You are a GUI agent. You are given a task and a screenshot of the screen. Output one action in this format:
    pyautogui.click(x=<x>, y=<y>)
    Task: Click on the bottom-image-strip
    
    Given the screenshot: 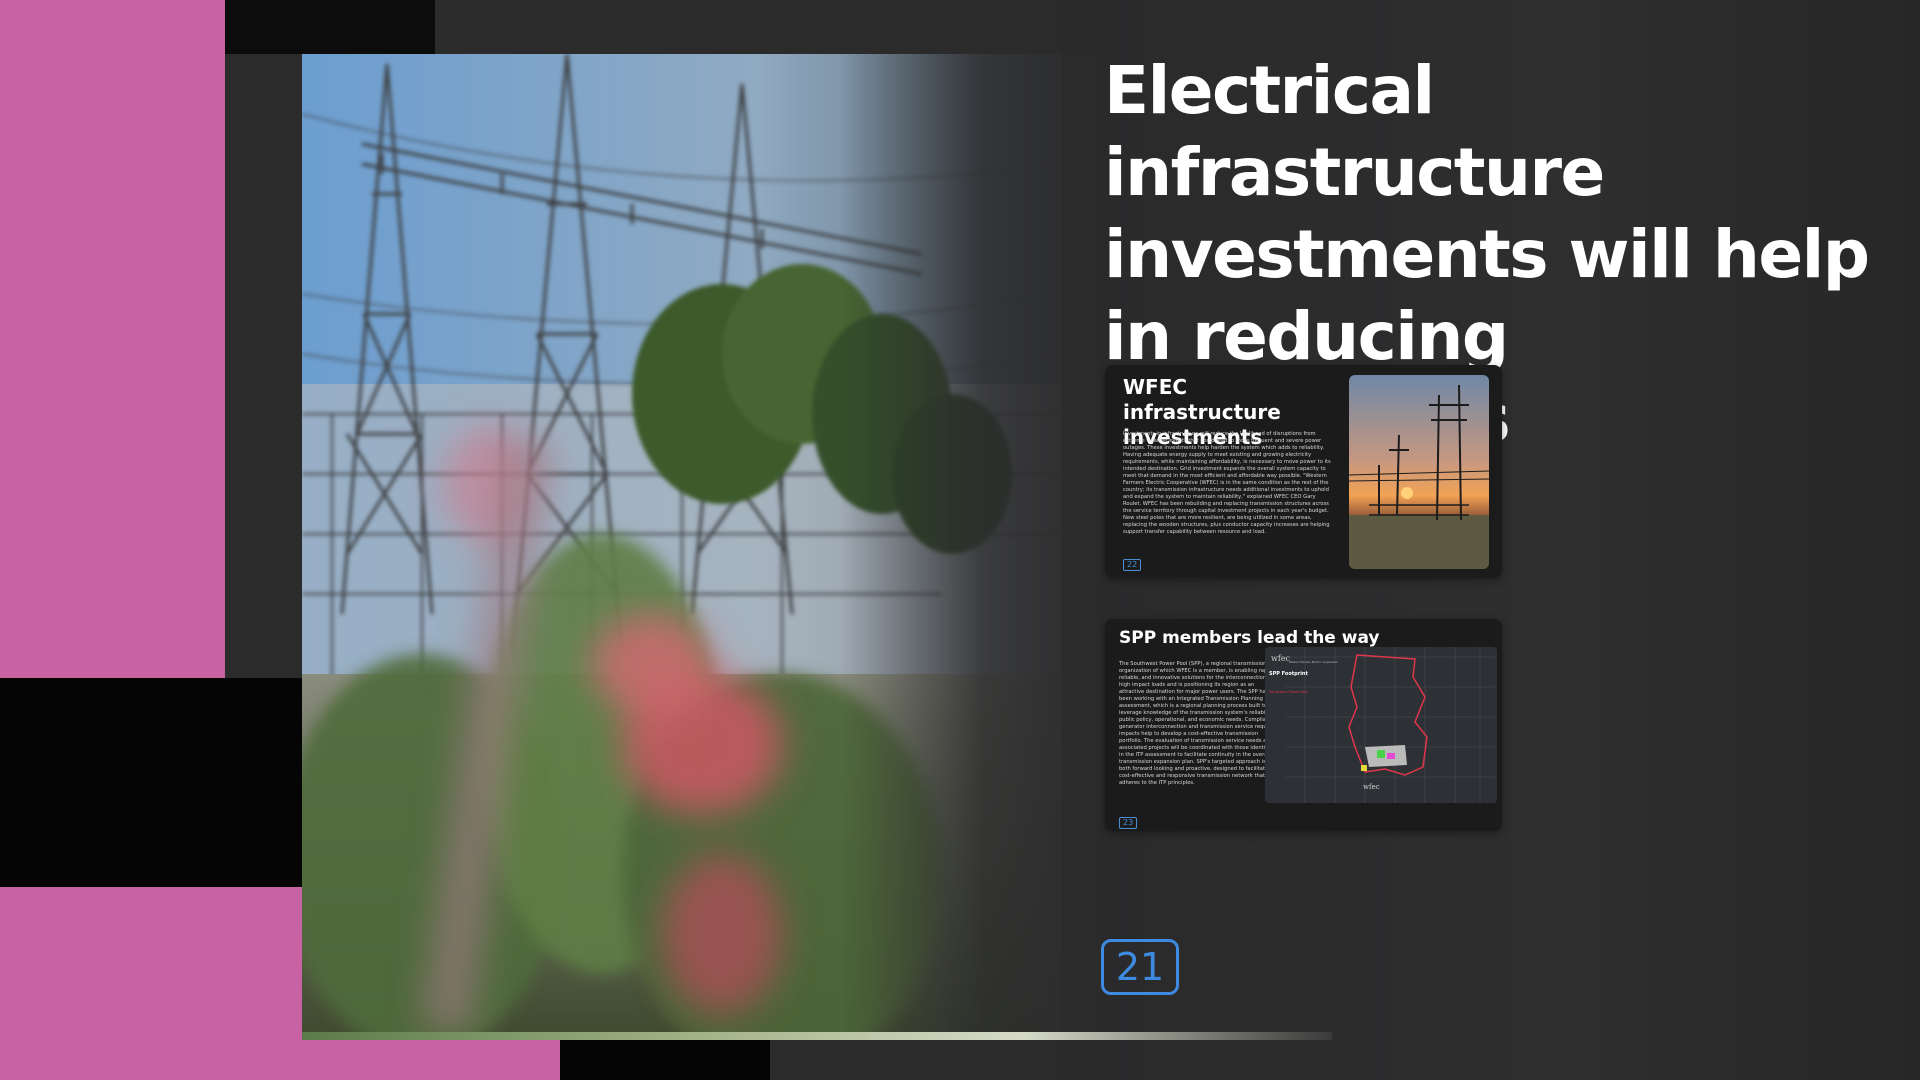 What is the action you would take?
    pyautogui.click(x=817, y=1036)
    